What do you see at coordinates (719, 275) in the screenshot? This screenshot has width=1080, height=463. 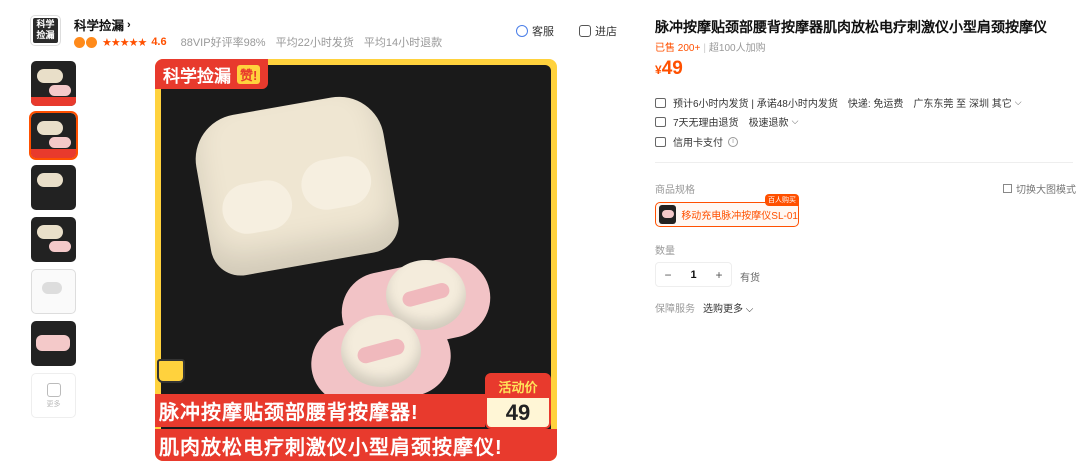 I see `quantity-plus-button: +` at bounding box center [719, 275].